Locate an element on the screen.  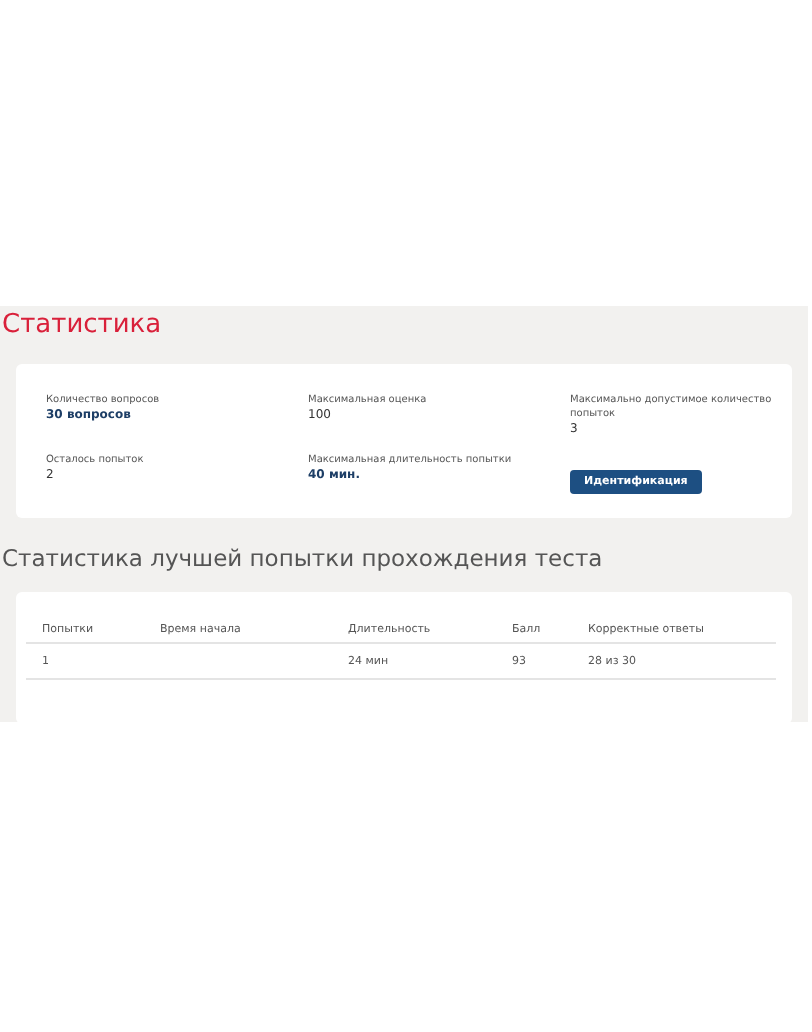
section-title: Статистика лучшей попытки прохождения теста is located at coordinates (302, 559).